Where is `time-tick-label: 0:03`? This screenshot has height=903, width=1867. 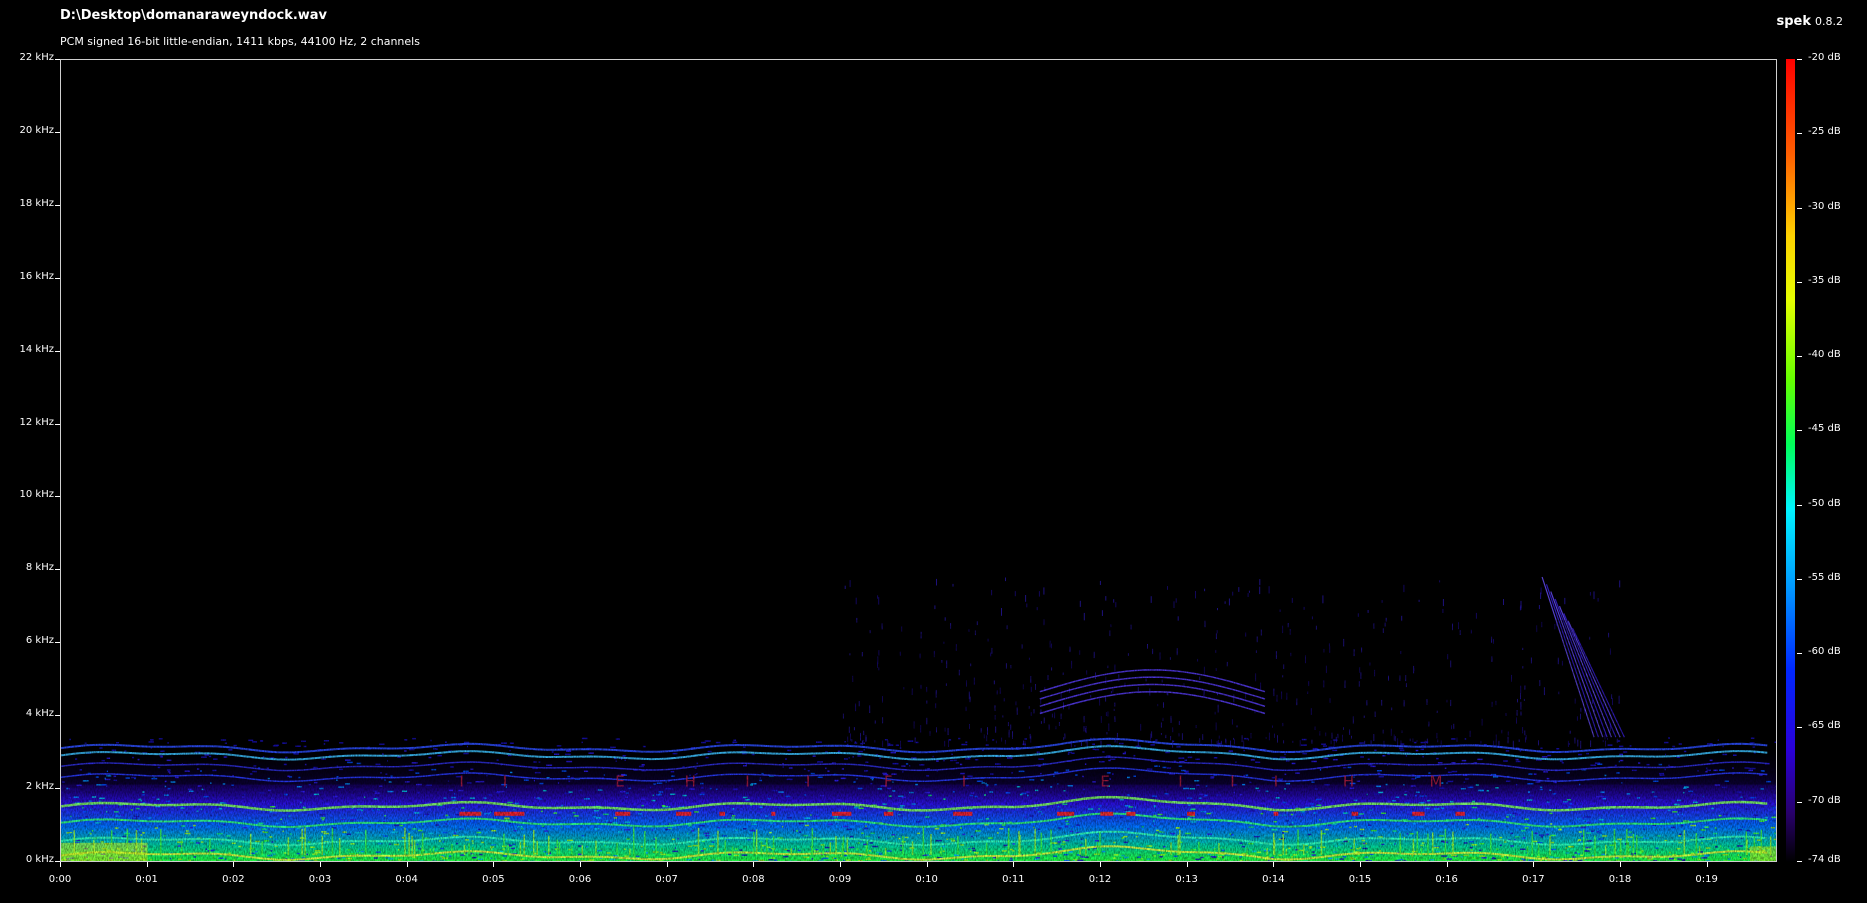 time-tick-label: 0:03 is located at coordinates (320, 879).